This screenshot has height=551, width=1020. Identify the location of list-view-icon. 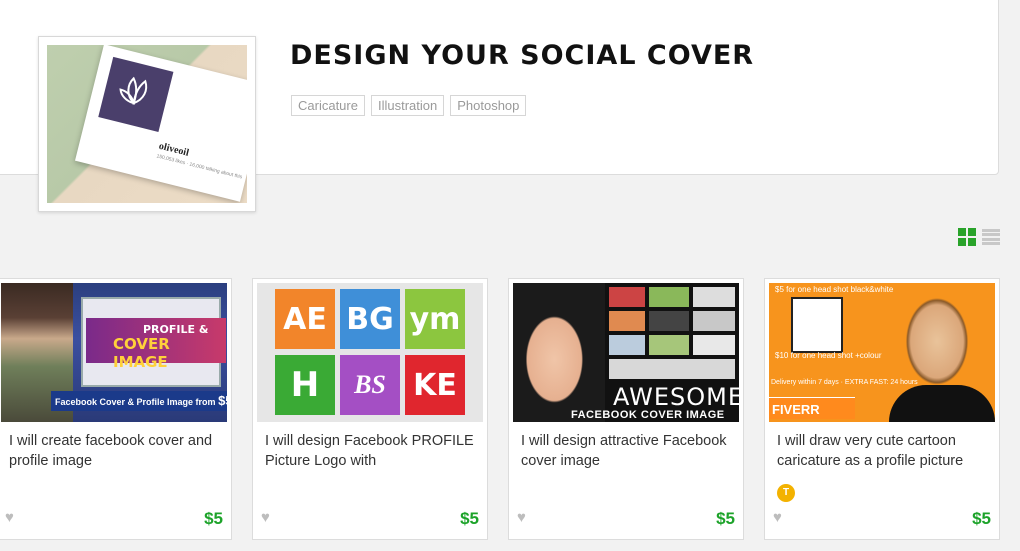
(991, 237).